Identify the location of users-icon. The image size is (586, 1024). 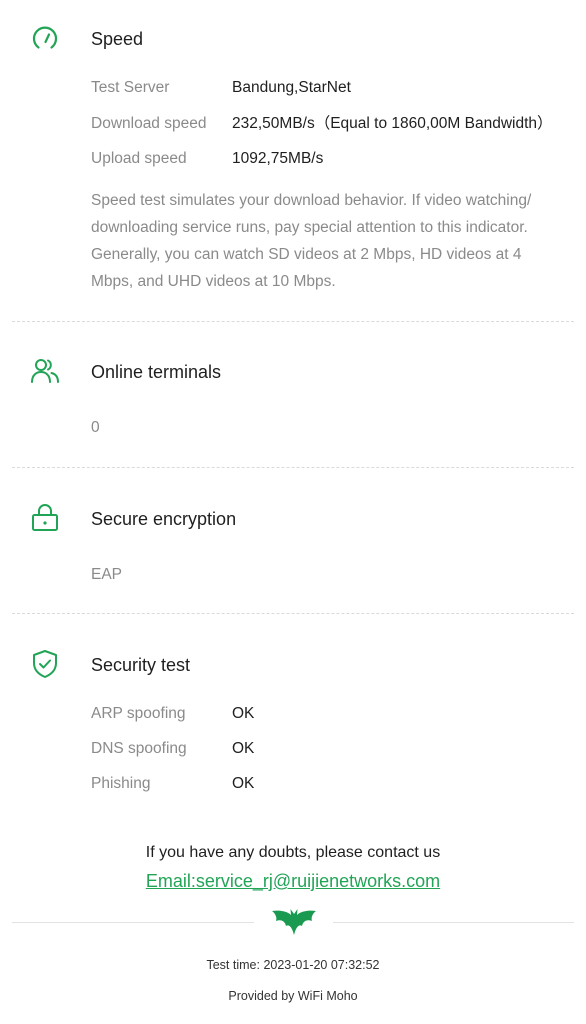
(45, 371).